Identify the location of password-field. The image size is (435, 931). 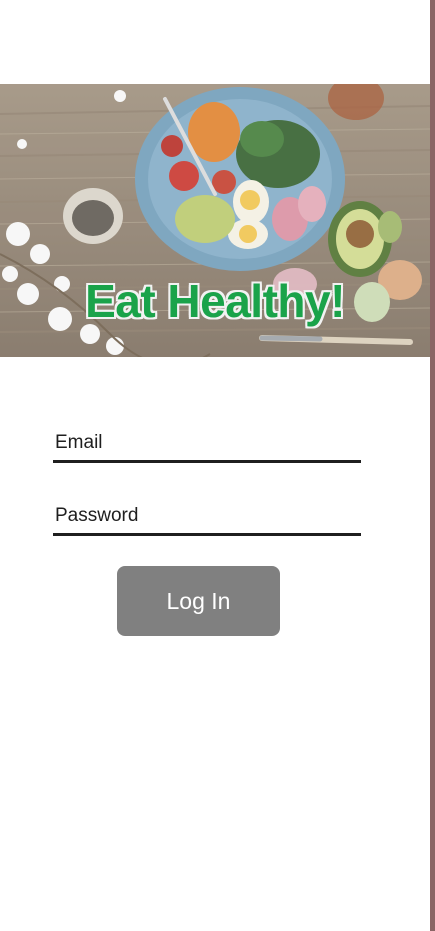
(207, 519).